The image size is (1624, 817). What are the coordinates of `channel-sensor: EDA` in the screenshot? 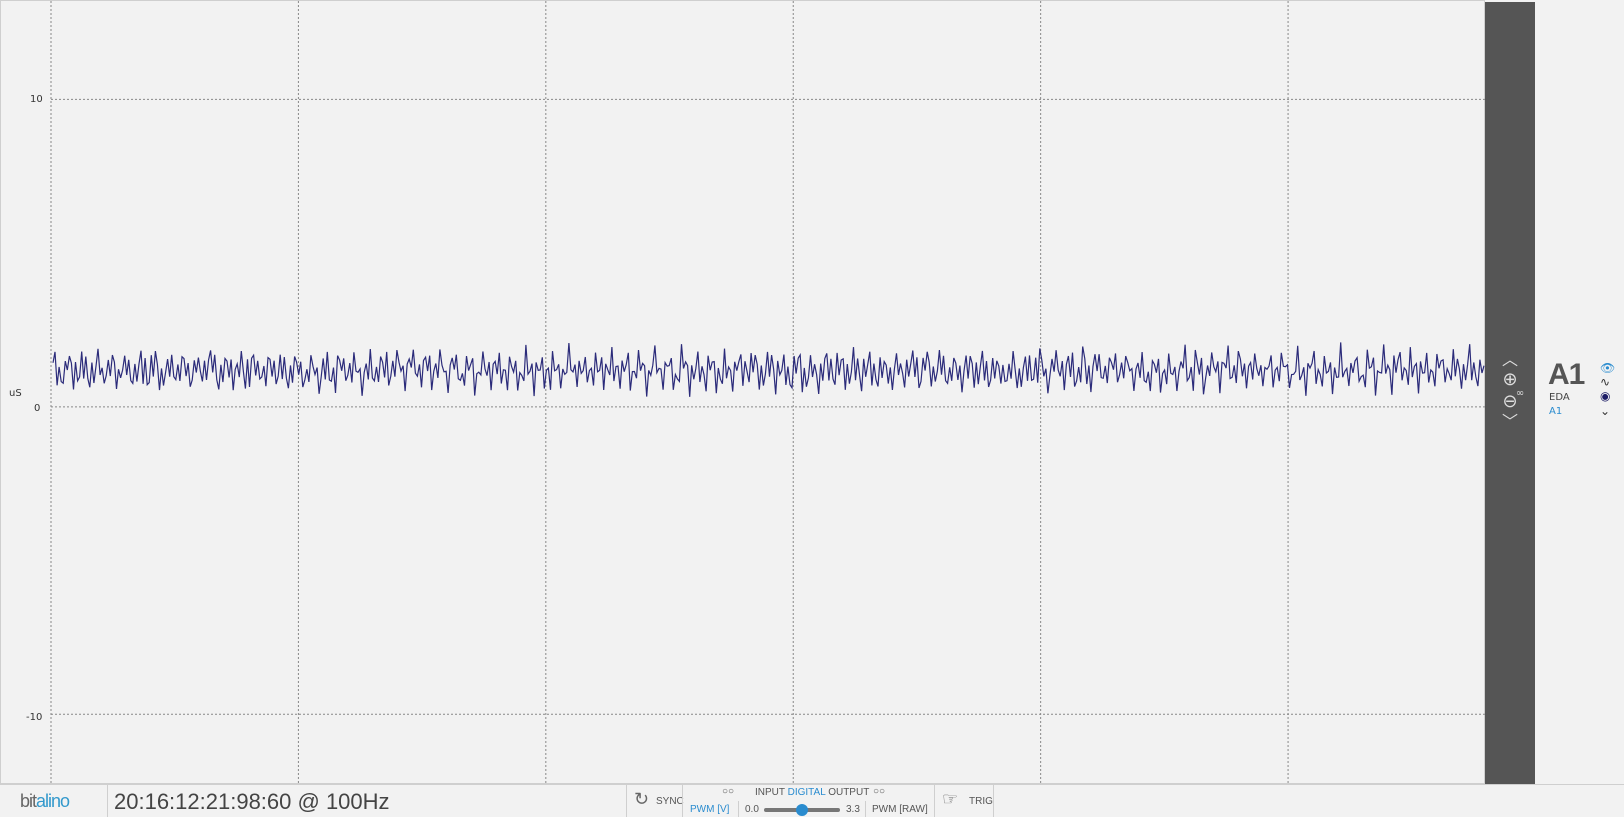 It's located at (1559, 397).